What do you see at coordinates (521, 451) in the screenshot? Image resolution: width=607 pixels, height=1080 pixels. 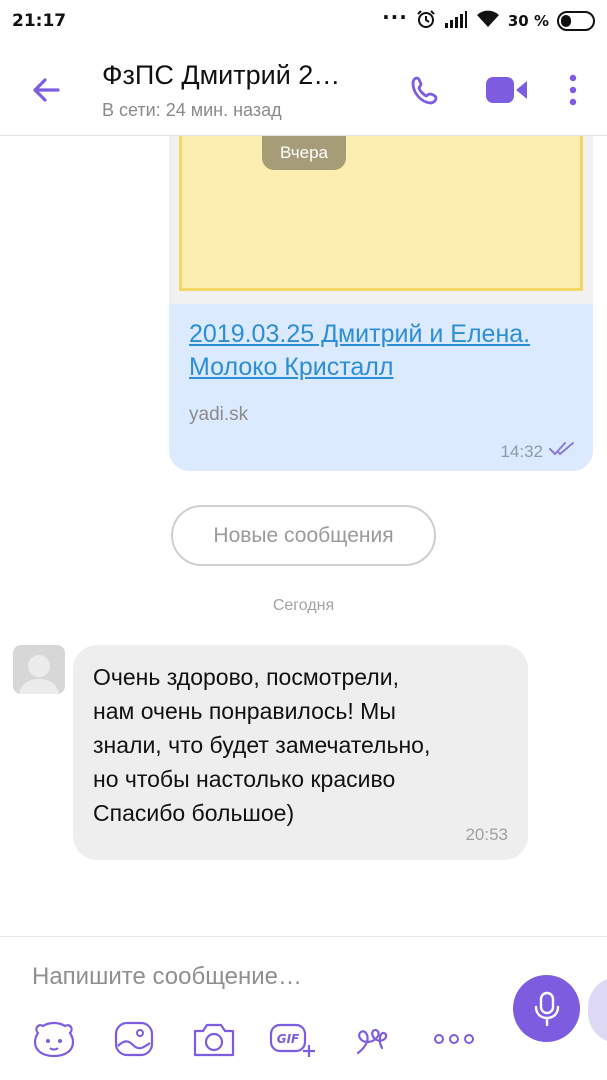 I see `message-time: 14:32` at bounding box center [521, 451].